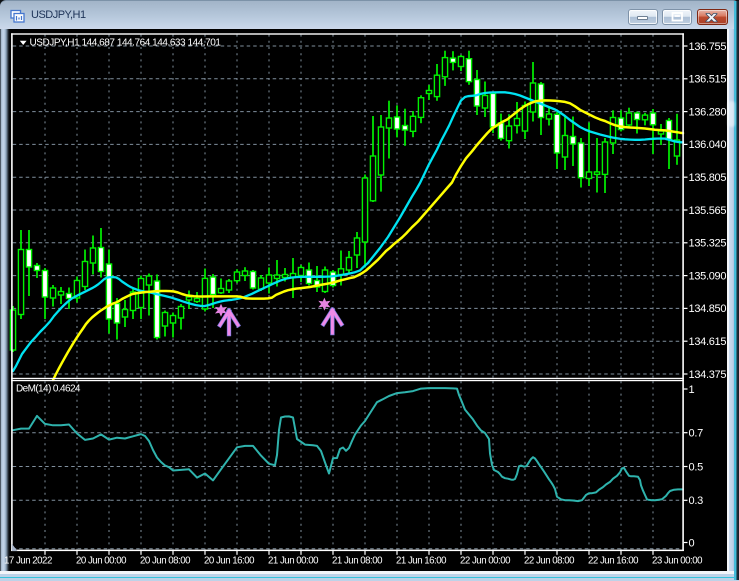  Describe the element at coordinates (696, 467) in the screenshot. I see `svg-text: 0.5` at that location.